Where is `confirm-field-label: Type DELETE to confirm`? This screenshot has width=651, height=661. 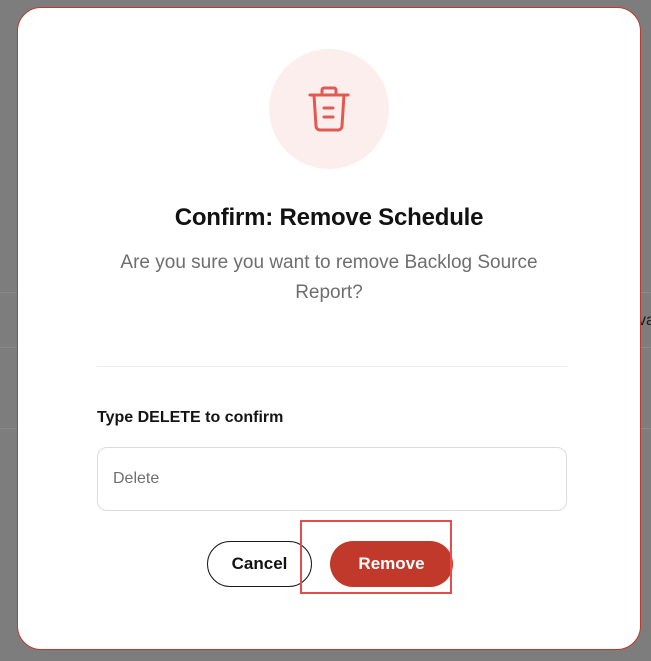 confirm-field-label: Type DELETE to confirm is located at coordinates (190, 417).